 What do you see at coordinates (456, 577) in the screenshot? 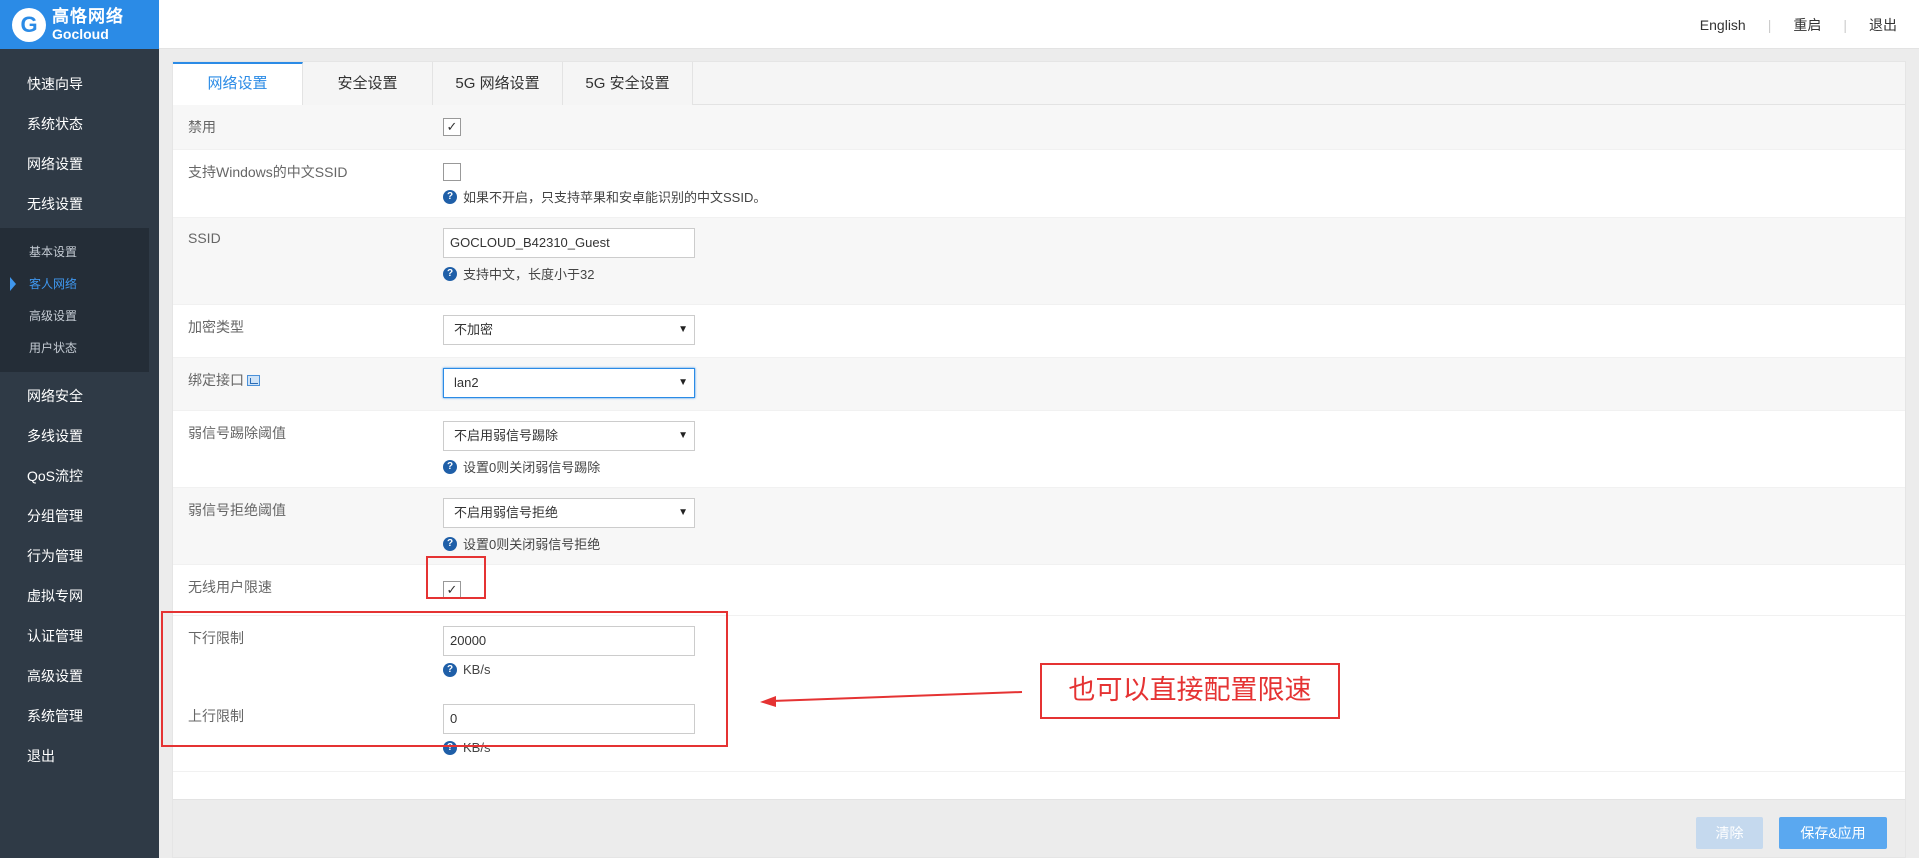
I see `annotation-highlight-checkbox` at bounding box center [456, 577].